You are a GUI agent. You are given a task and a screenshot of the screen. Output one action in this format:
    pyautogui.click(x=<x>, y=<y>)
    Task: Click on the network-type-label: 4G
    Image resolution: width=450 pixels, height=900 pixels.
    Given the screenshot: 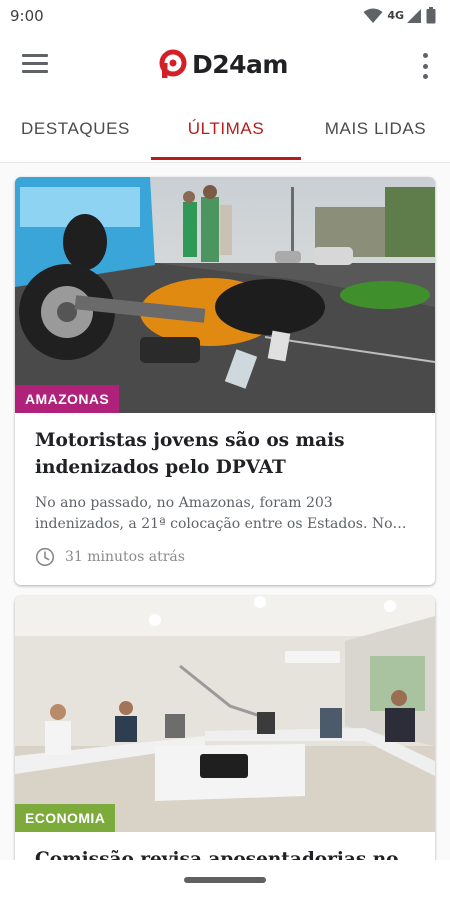 What is the action you would take?
    pyautogui.click(x=395, y=15)
    